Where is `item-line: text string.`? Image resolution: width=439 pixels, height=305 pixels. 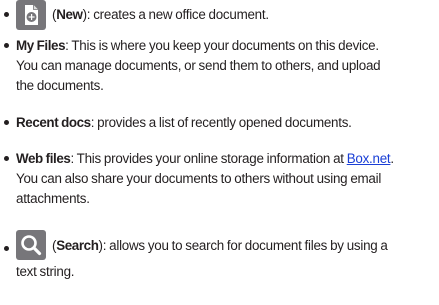
item-line: text string. is located at coordinates (45, 271).